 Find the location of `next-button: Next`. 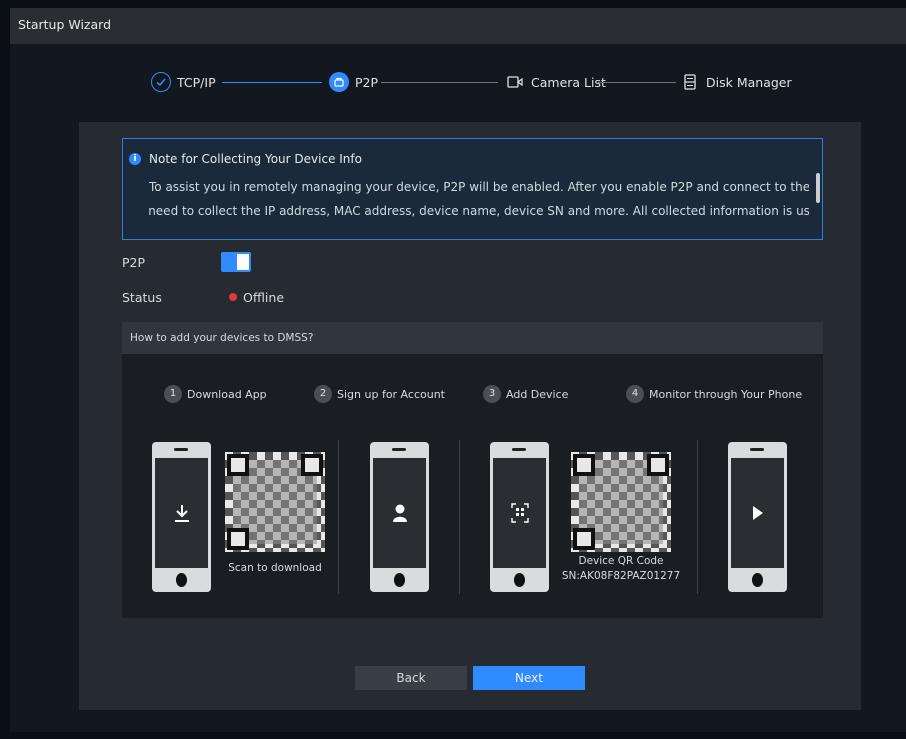

next-button: Next is located at coordinates (529, 678).